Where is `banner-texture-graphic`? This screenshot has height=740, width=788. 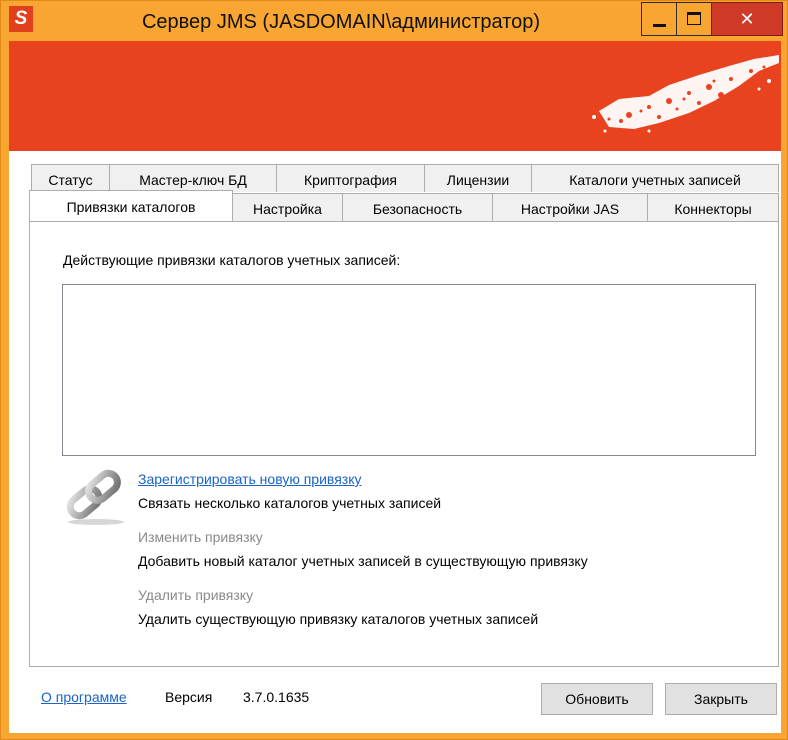
banner-texture-graphic is located at coordinates (685, 94).